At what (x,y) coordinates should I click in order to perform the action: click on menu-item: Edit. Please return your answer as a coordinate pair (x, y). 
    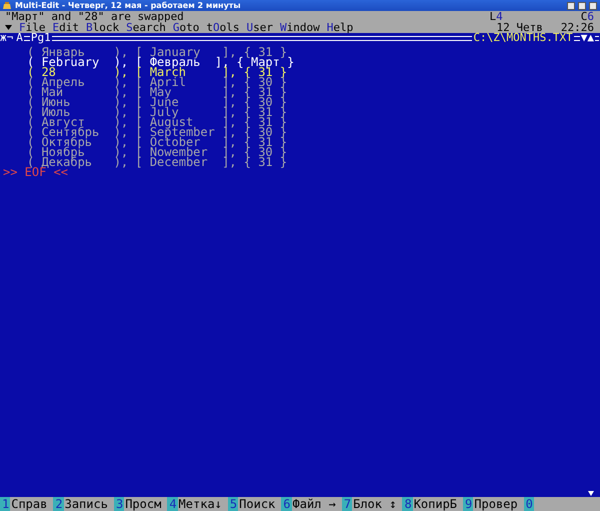
    Looking at the image, I should click on (65, 27).